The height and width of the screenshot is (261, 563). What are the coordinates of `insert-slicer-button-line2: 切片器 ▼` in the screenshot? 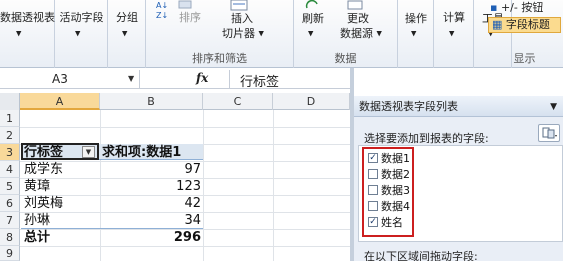 It's located at (243, 34).